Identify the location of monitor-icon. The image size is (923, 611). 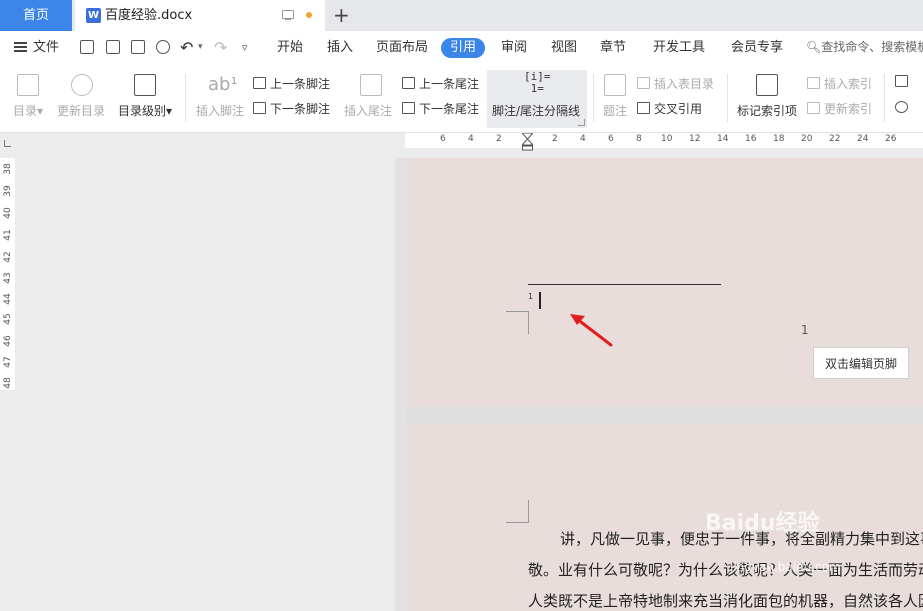
(288, 15).